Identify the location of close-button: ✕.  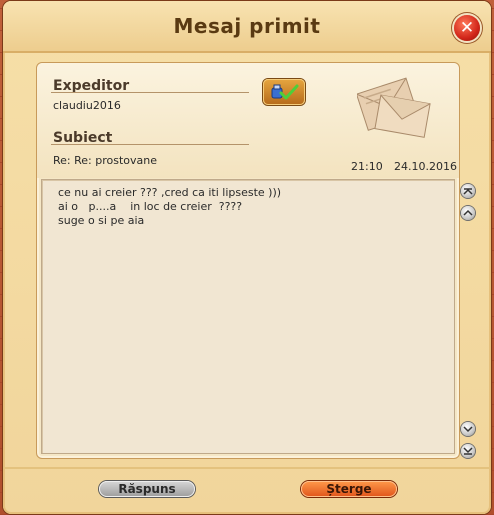
(467, 28).